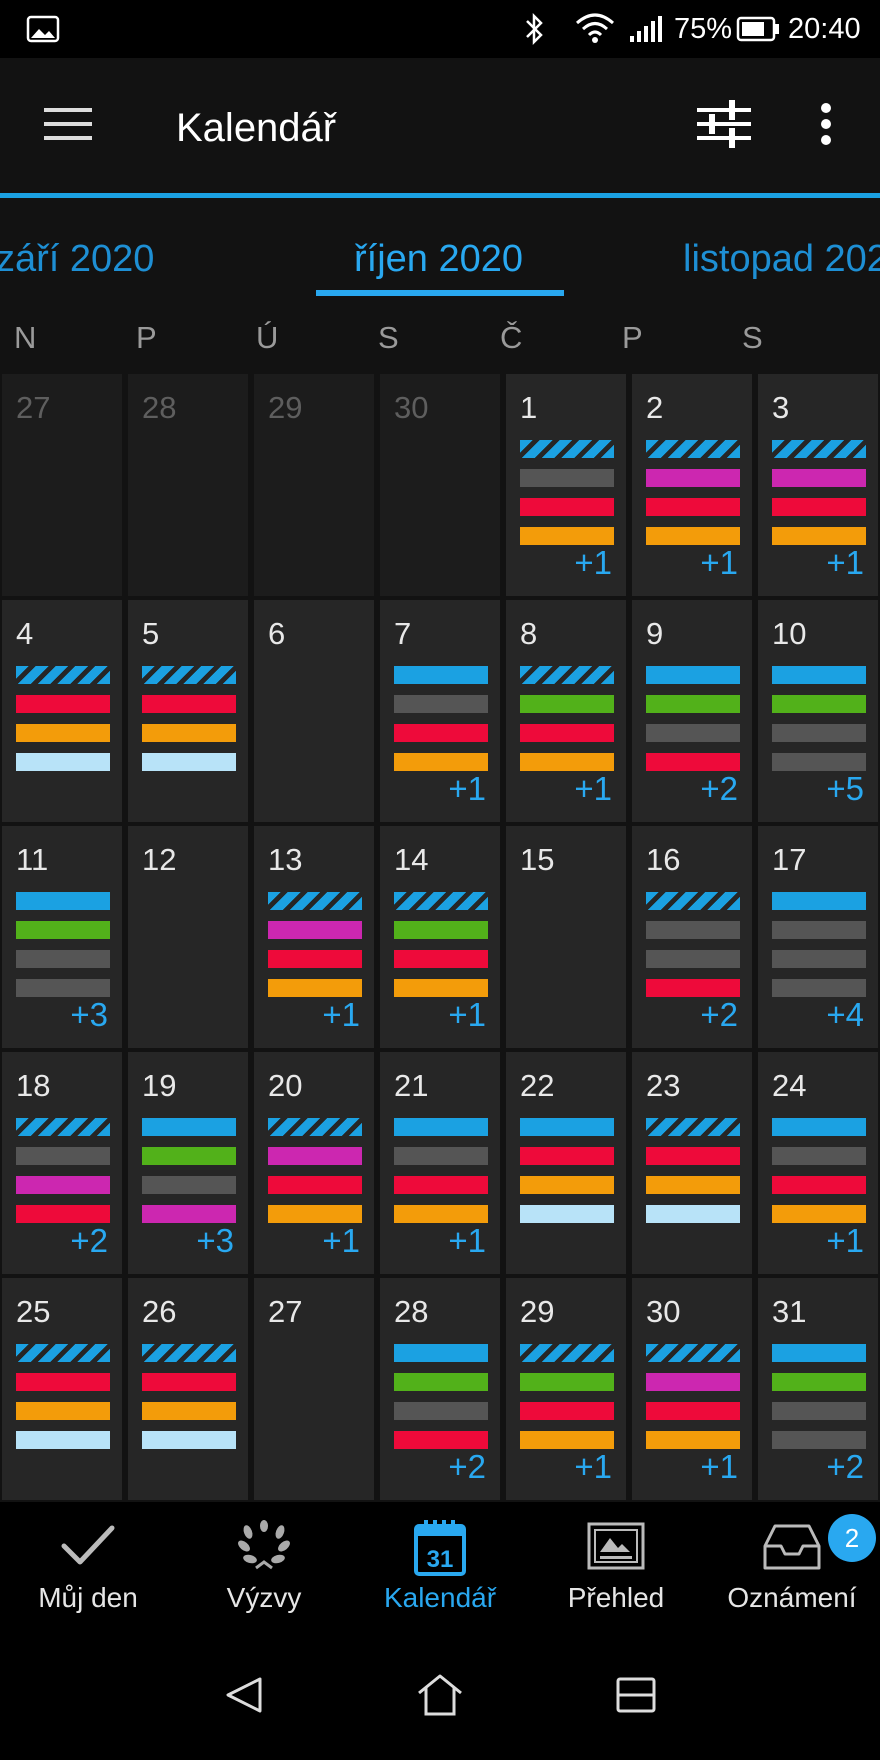 Image resolution: width=880 pixels, height=1760 pixels. I want to click on more-events-count: +4, so click(845, 1014).